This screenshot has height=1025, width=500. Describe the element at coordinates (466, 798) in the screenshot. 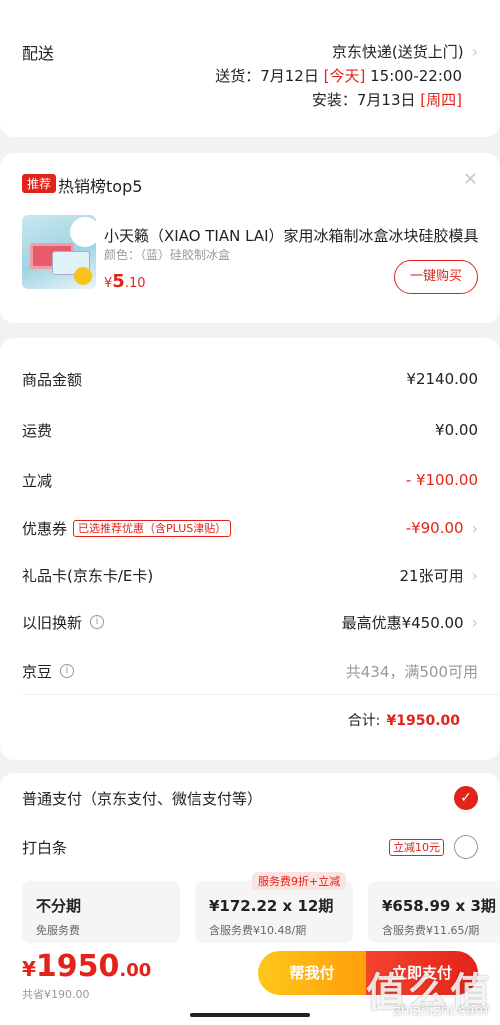

I see `checked-icon: ✓` at that location.